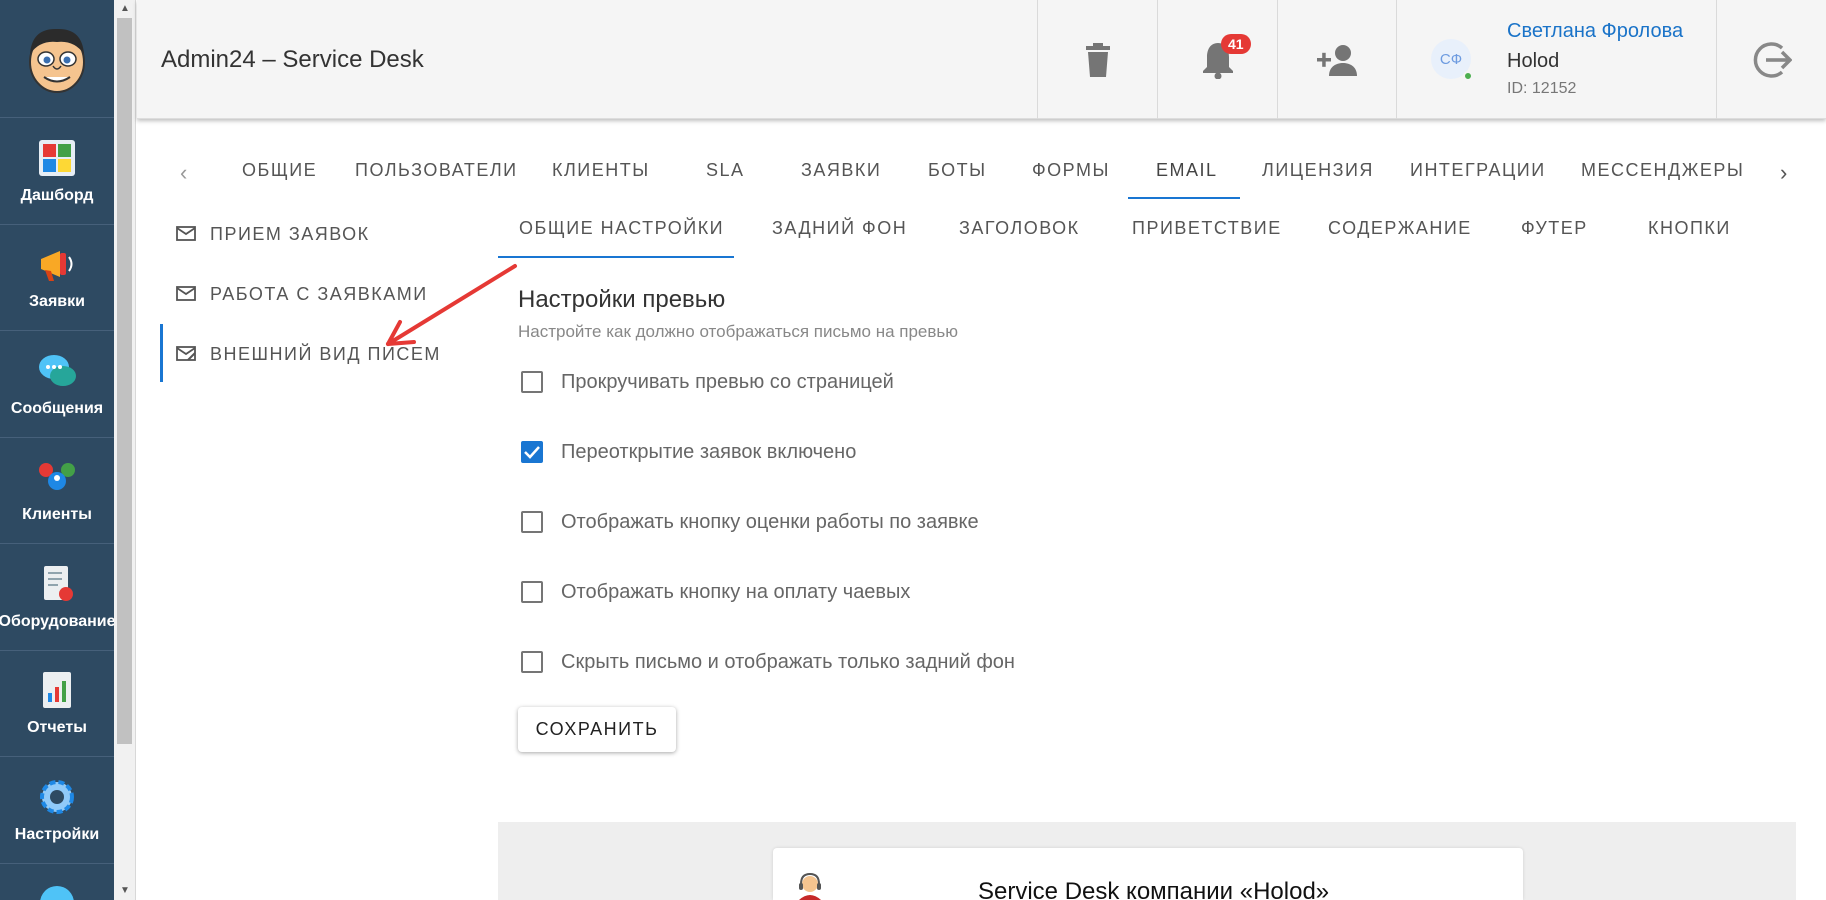  Describe the element at coordinates (57, 302) in the screenshot. I see `sidebar-item-label: Заявки` at that location.